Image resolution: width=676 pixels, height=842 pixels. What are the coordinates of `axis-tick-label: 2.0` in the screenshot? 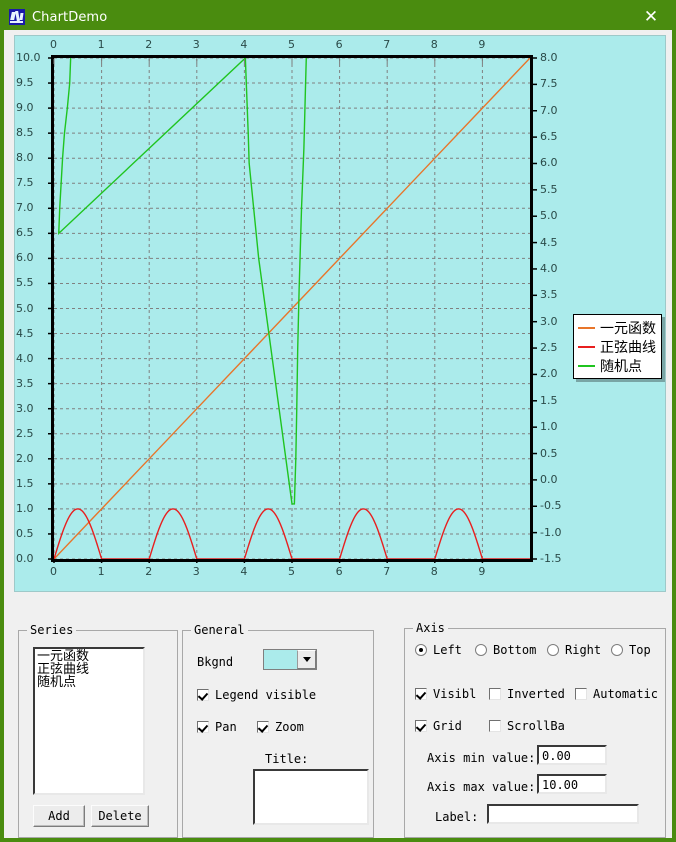 It's located at (549, 374).